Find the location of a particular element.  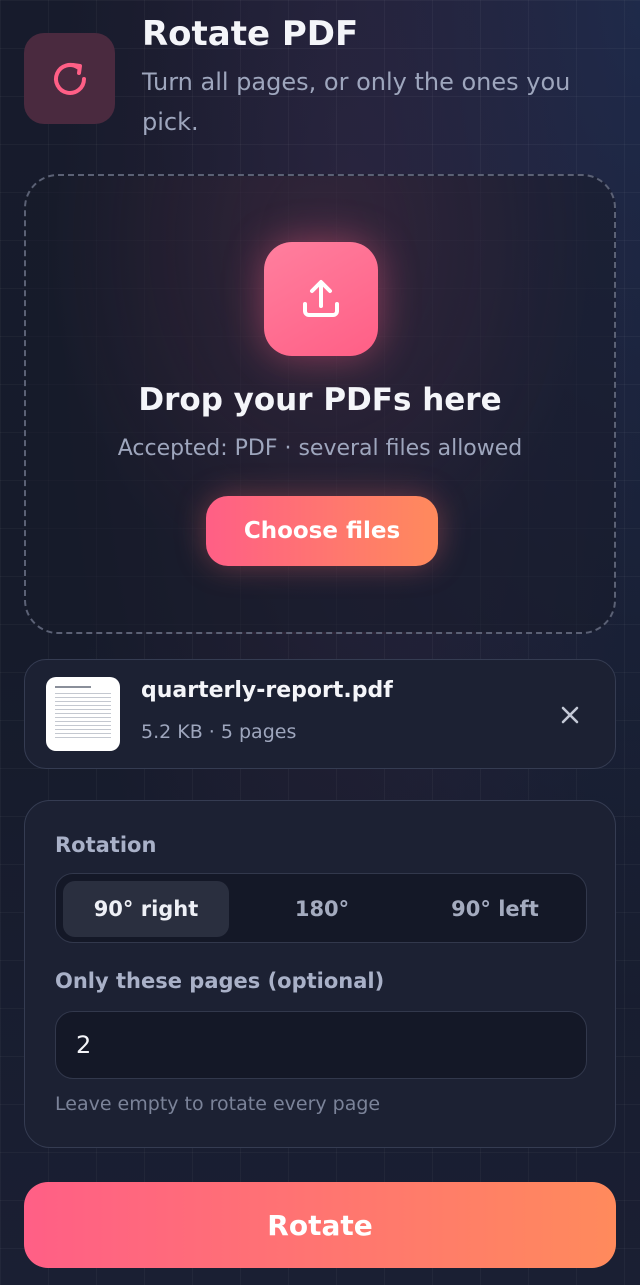

pages-input is located at coordinates (321, 1045).